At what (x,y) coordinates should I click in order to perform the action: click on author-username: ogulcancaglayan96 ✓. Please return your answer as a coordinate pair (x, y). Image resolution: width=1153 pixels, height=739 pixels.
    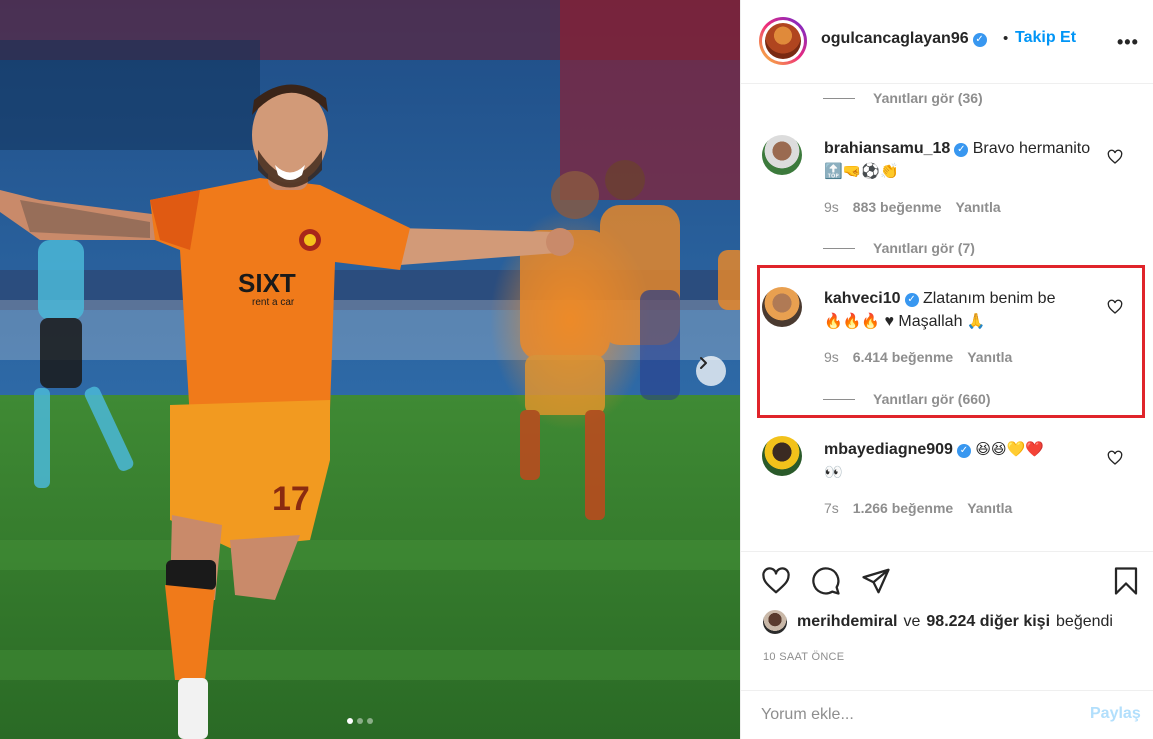
    Looking at the image, I should click on (904, 39).